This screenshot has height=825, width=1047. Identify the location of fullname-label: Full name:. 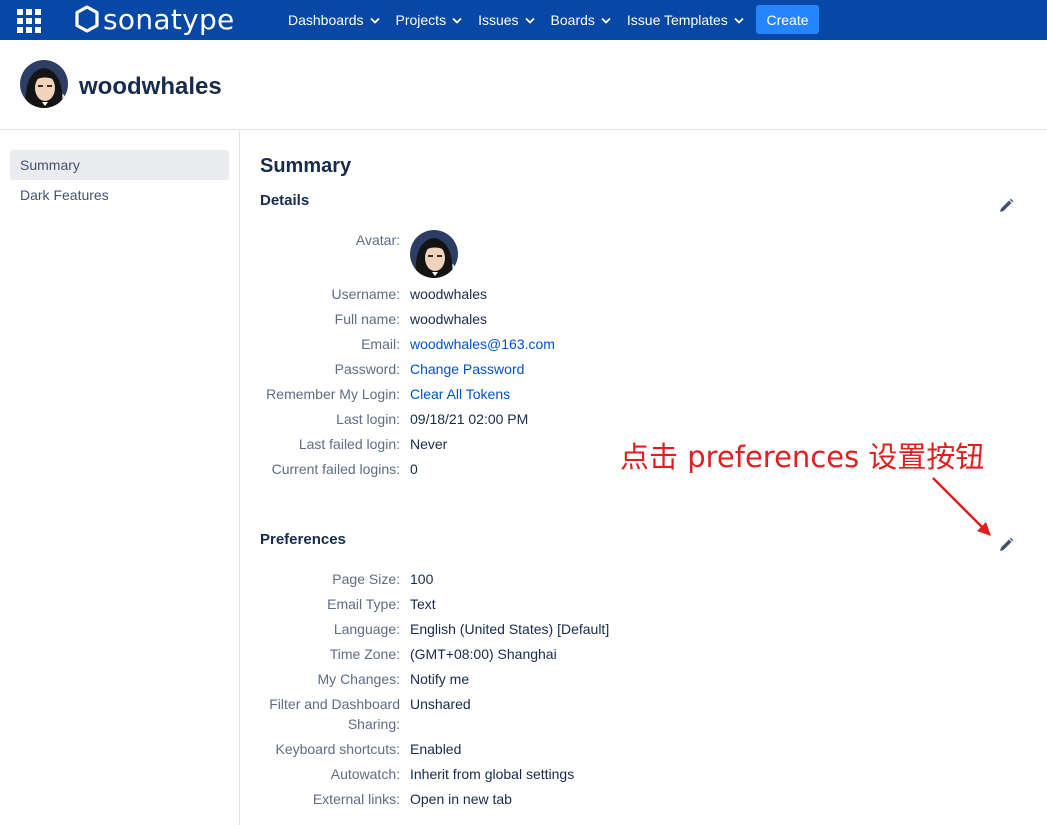
(367, 319).